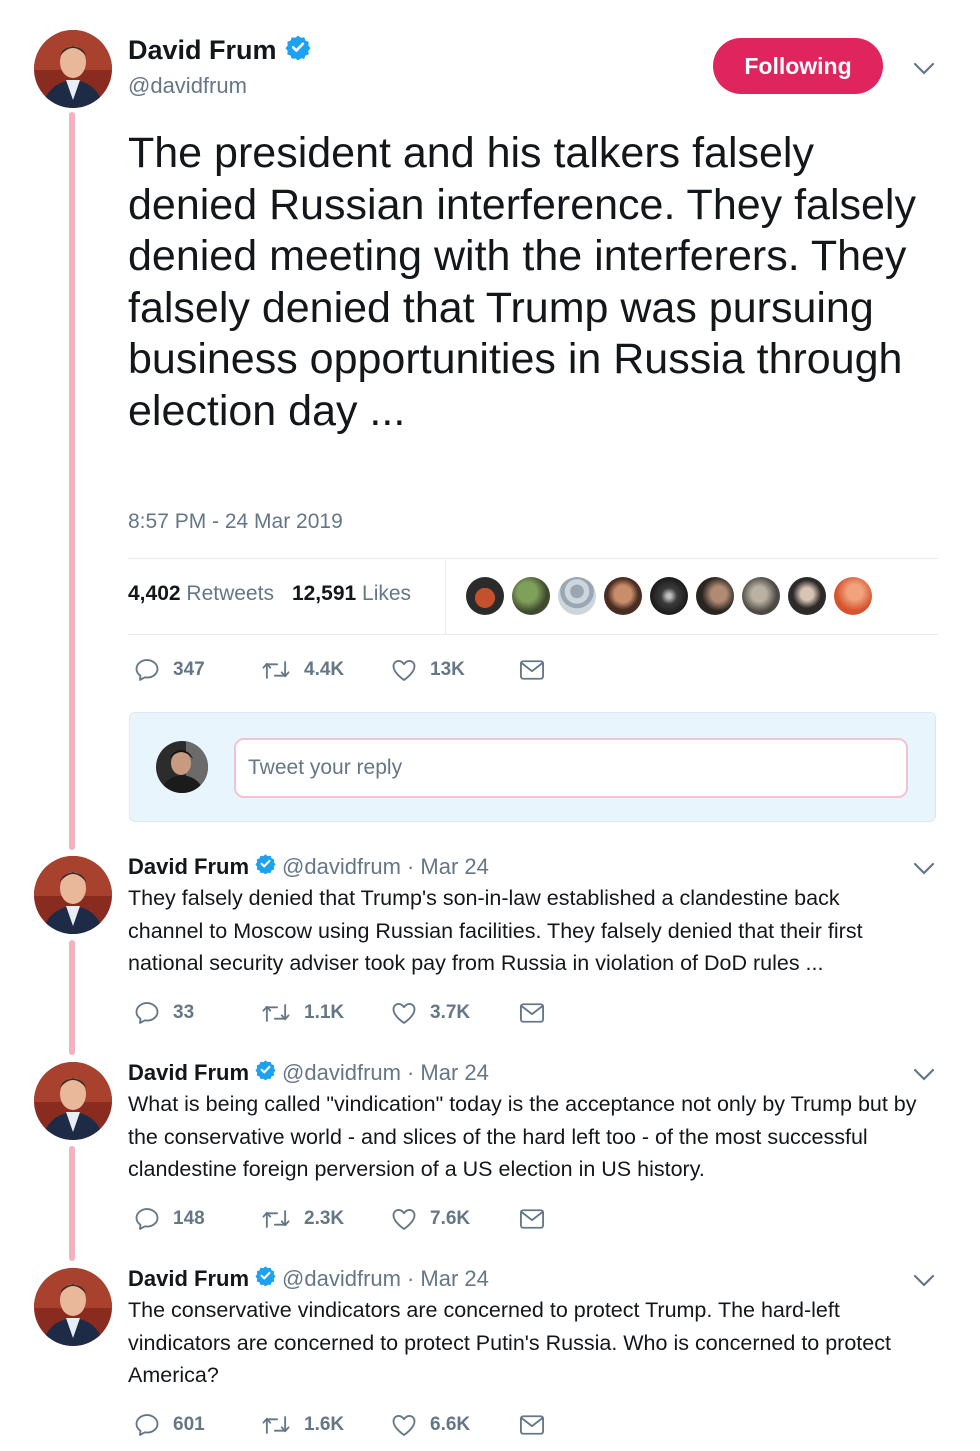 This screenshot has width=980, height=1451. Describe the element at coordinates (798, 66) in the screenshot. I see `following-button: Following` at that location.